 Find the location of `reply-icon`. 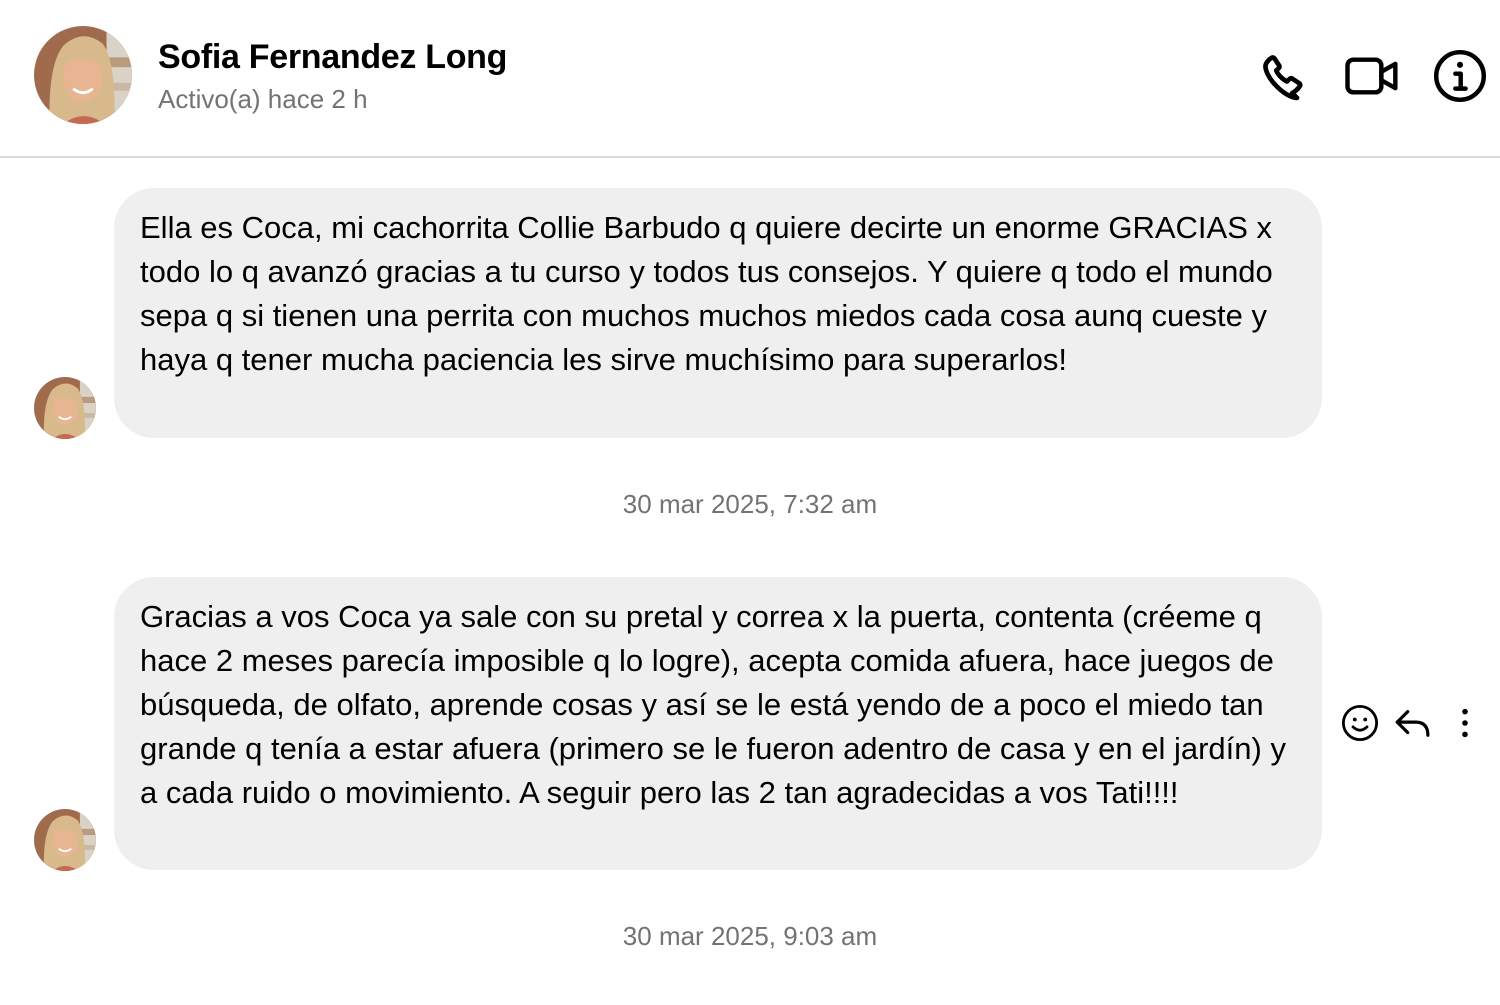

reply-icon is located at coordinates (1413, 723).